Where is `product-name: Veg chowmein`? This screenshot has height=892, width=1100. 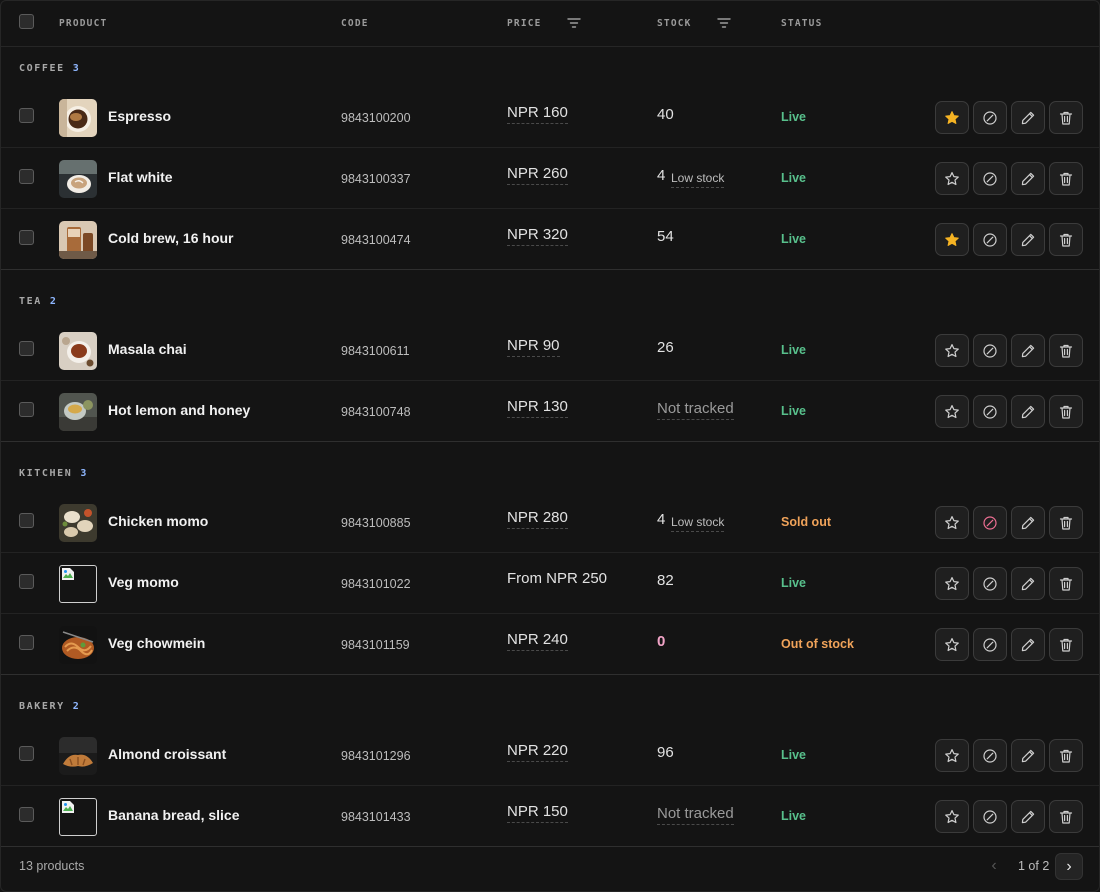 product-name: Veg chowmein is located at coordinates (156, 643).